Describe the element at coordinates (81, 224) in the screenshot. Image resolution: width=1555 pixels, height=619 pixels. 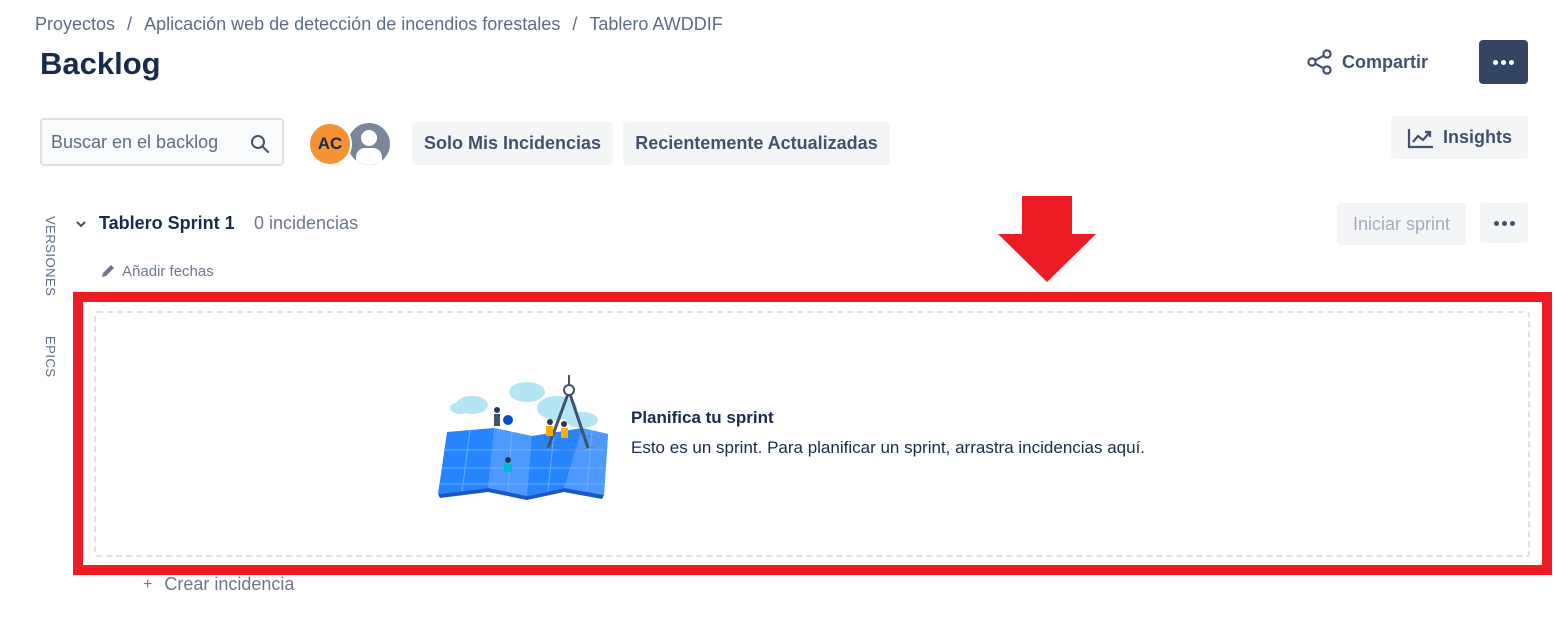
I see `chevron-down-icon` at that location.